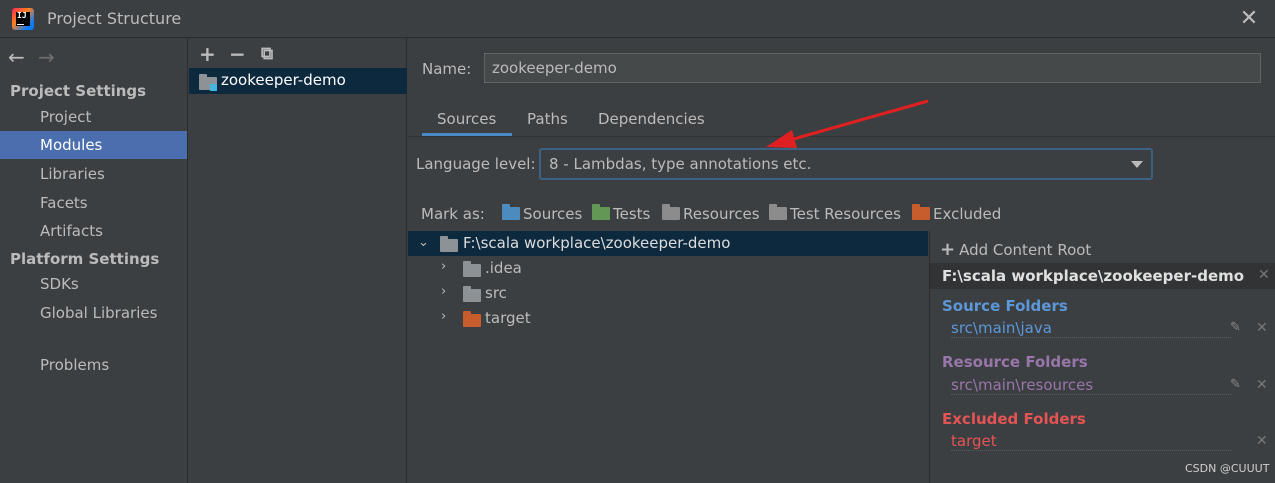 Image resolution: width=1275 pixels, height=483 pixels. What do you see at coordinates (1015, 249) in the screenshot?
I see `add-content-root-button: + Add Content Root` at bounding box center [1015, 249].